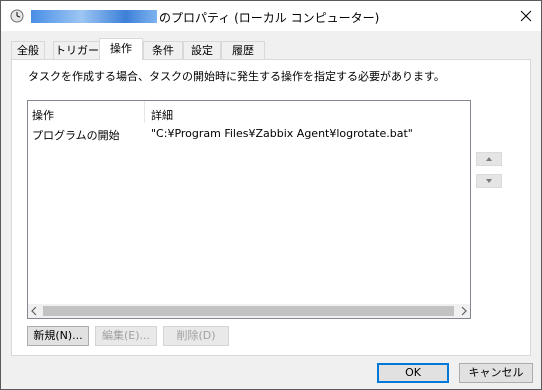 This screenshot has height=390, width=542. Describe the element at coordinates (77, 50) in the screenshot. I see `tab-triggers: トリガー` at that location.